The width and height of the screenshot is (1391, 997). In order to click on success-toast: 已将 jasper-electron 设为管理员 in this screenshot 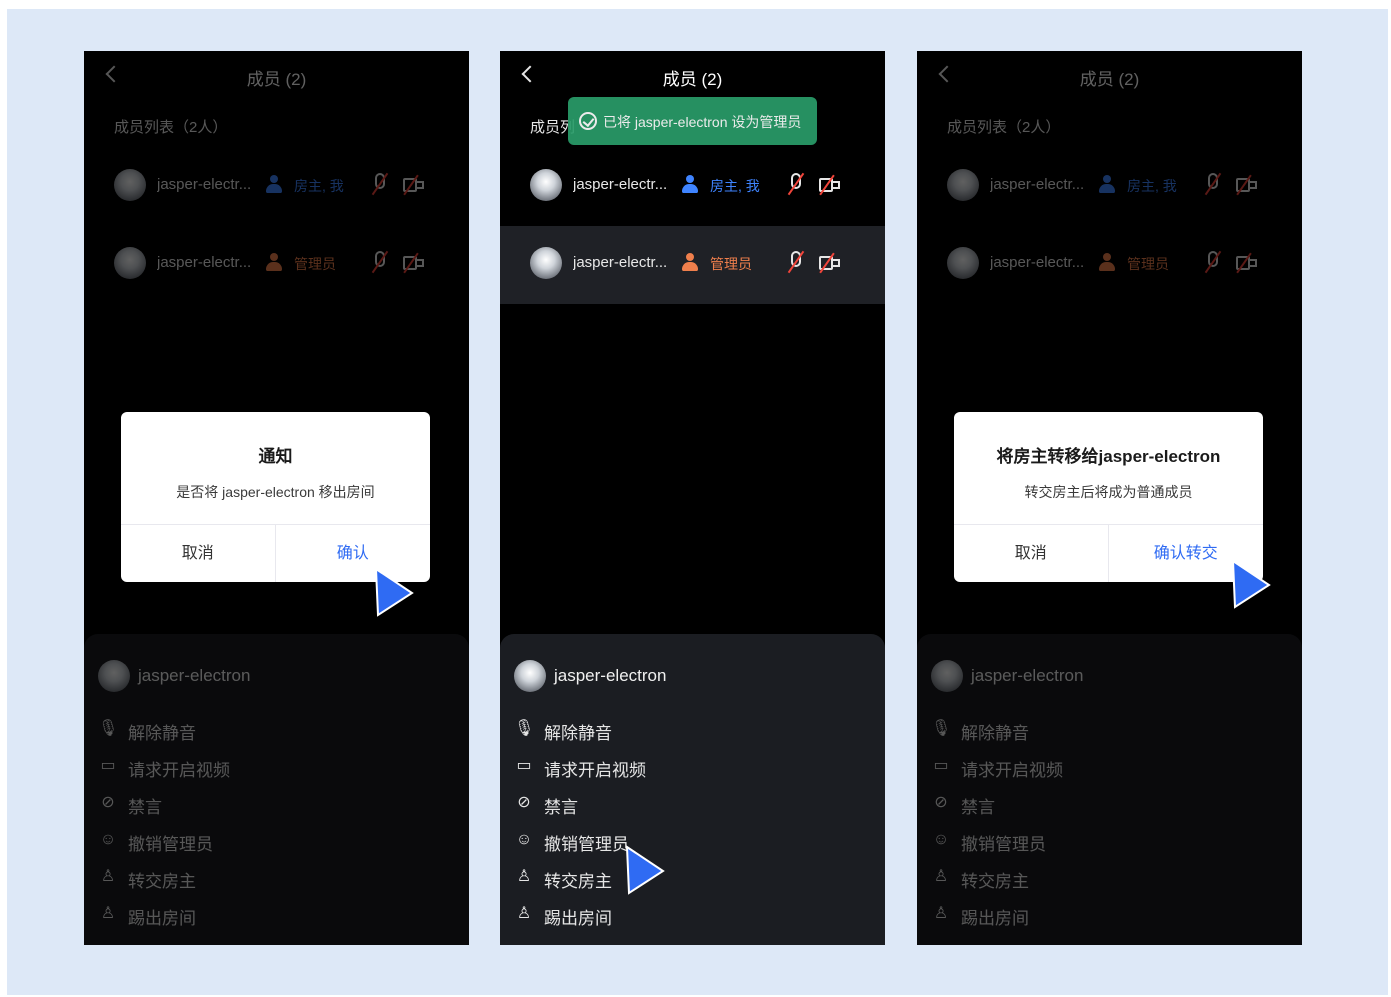, I will do `click(692, 121)`.